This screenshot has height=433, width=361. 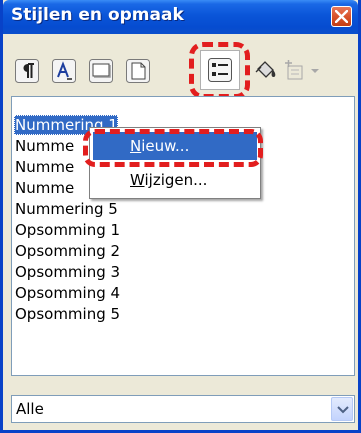 I want to click on paragraph-styles-icon, so click(x=27, y=71).